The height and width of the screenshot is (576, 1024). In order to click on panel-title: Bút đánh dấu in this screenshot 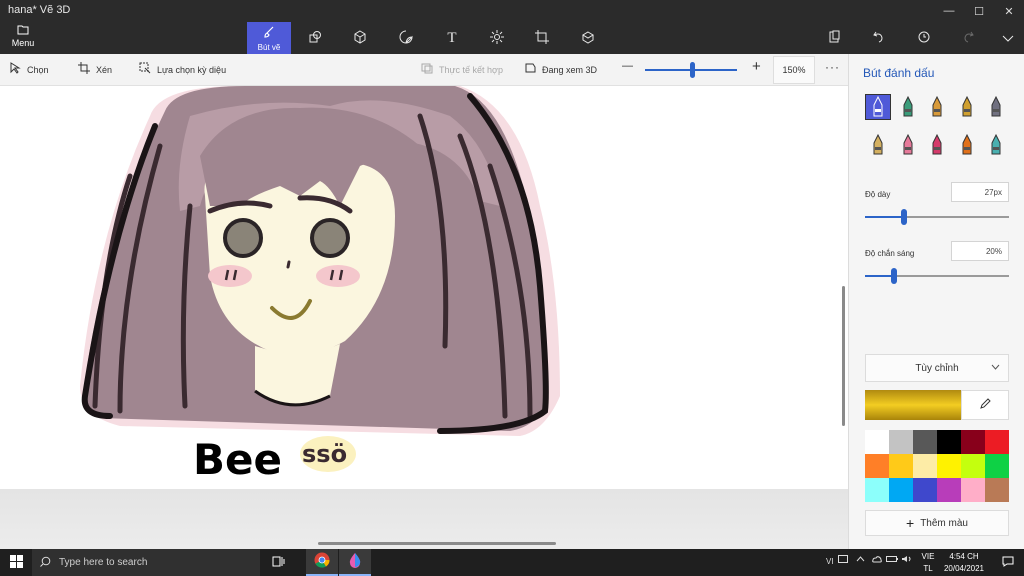, I will do `click(899, 73)`.